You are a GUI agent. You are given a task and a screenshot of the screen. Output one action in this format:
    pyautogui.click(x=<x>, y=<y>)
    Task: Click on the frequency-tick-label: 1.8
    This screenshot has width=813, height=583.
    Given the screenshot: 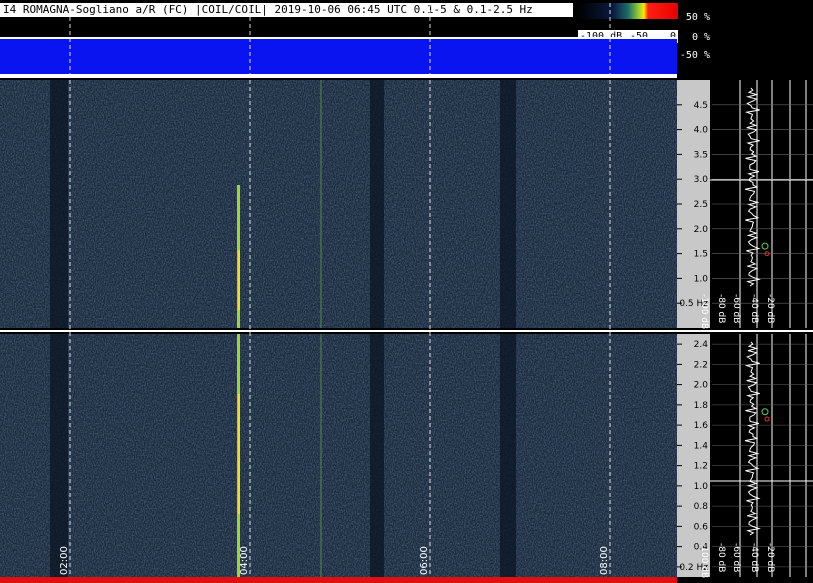 What is the action you would take?
    pyautogui.click(x=701, y=406)
    